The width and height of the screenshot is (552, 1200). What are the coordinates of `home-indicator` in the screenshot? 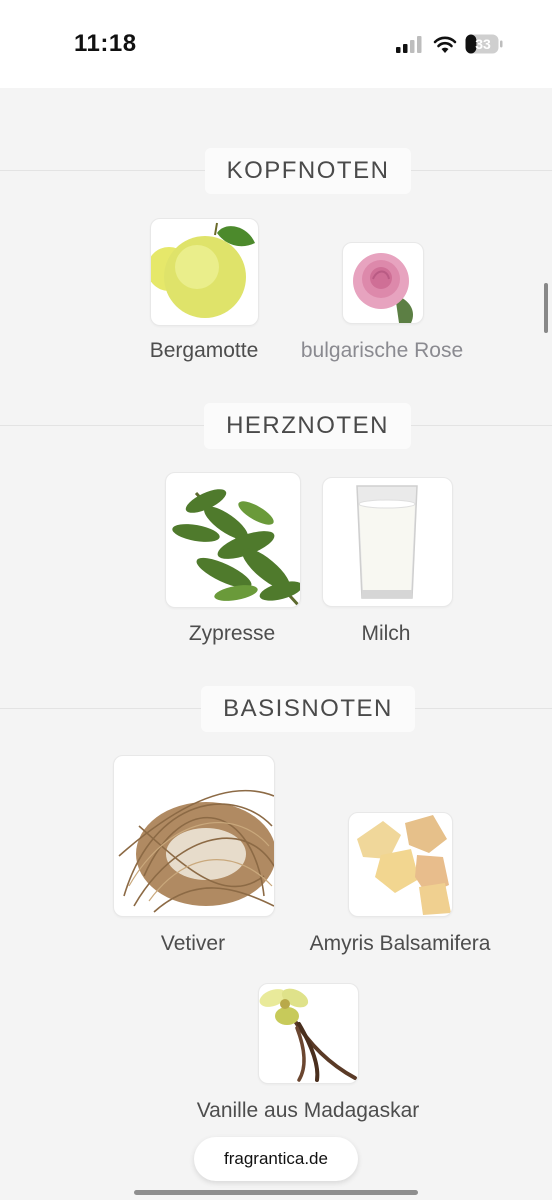 It's located at (276, 1192).